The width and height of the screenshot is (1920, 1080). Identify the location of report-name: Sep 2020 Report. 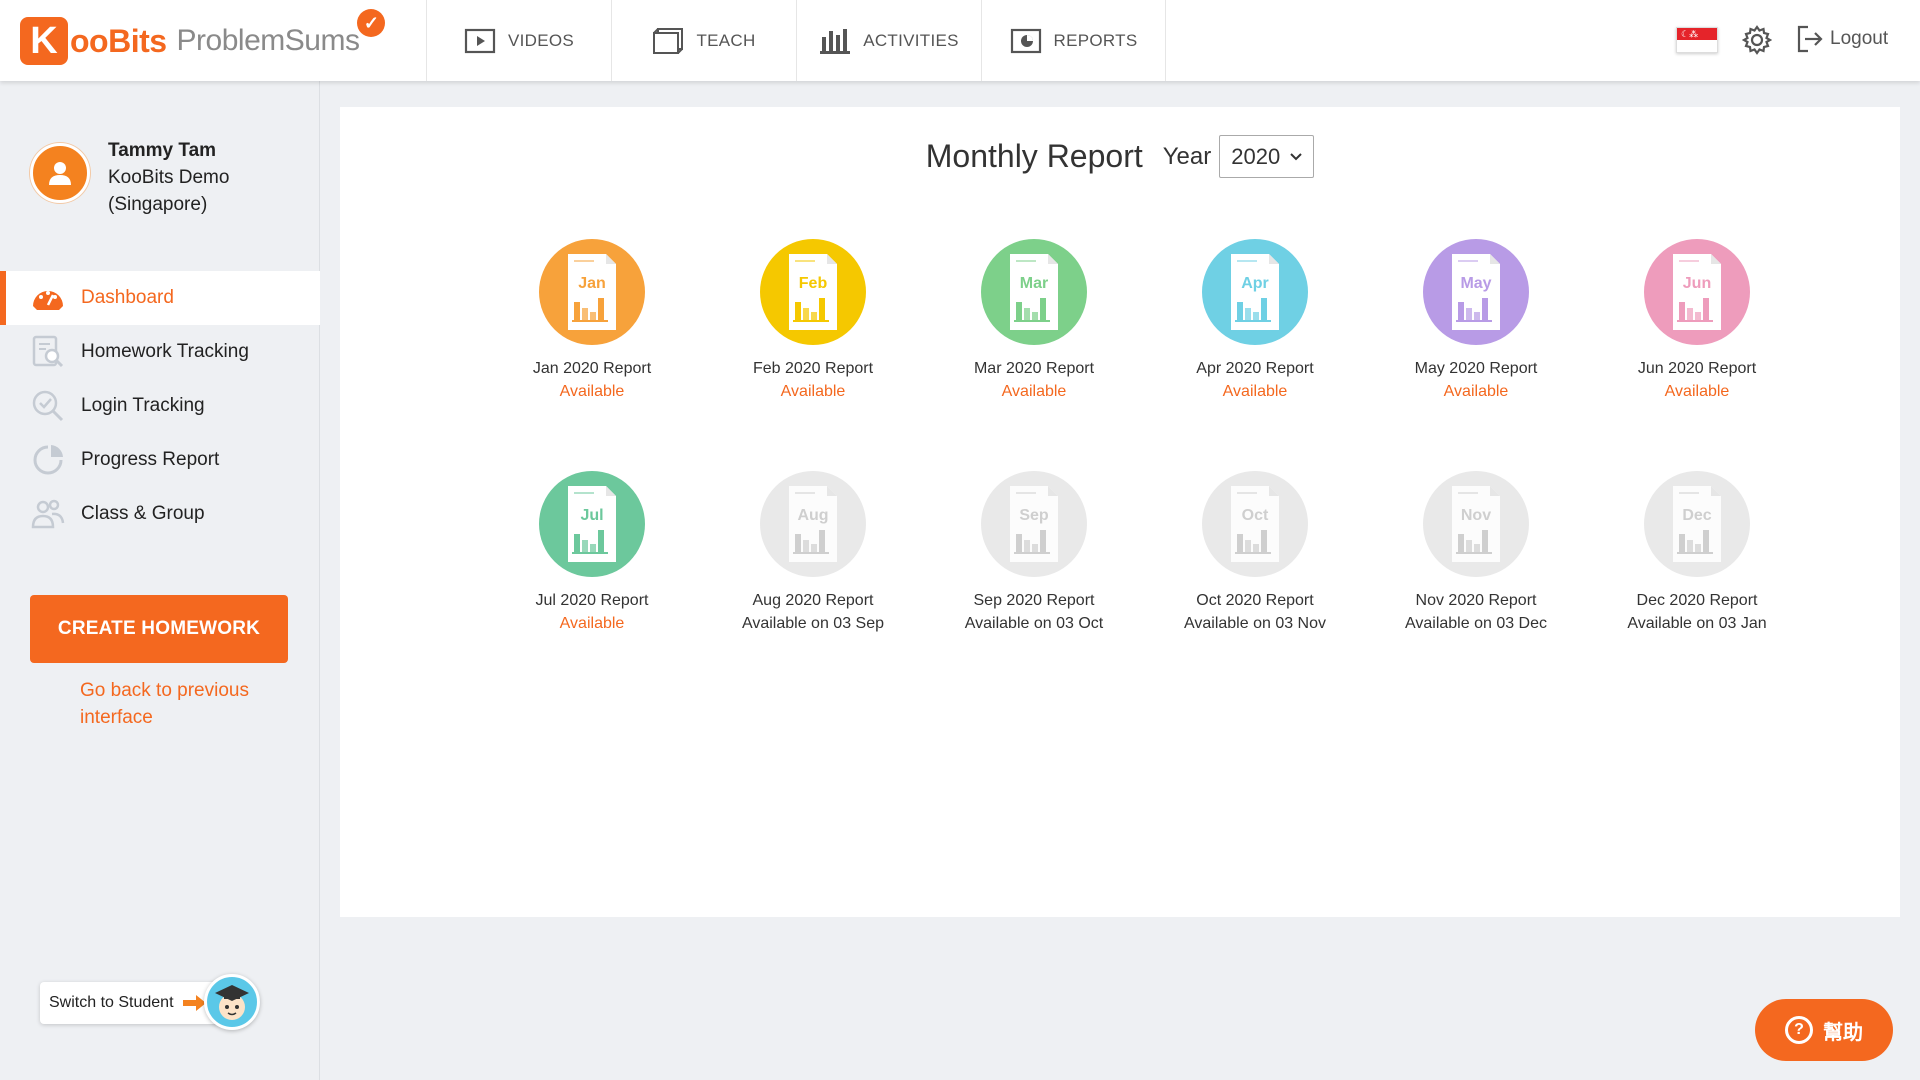
(1034, 600).